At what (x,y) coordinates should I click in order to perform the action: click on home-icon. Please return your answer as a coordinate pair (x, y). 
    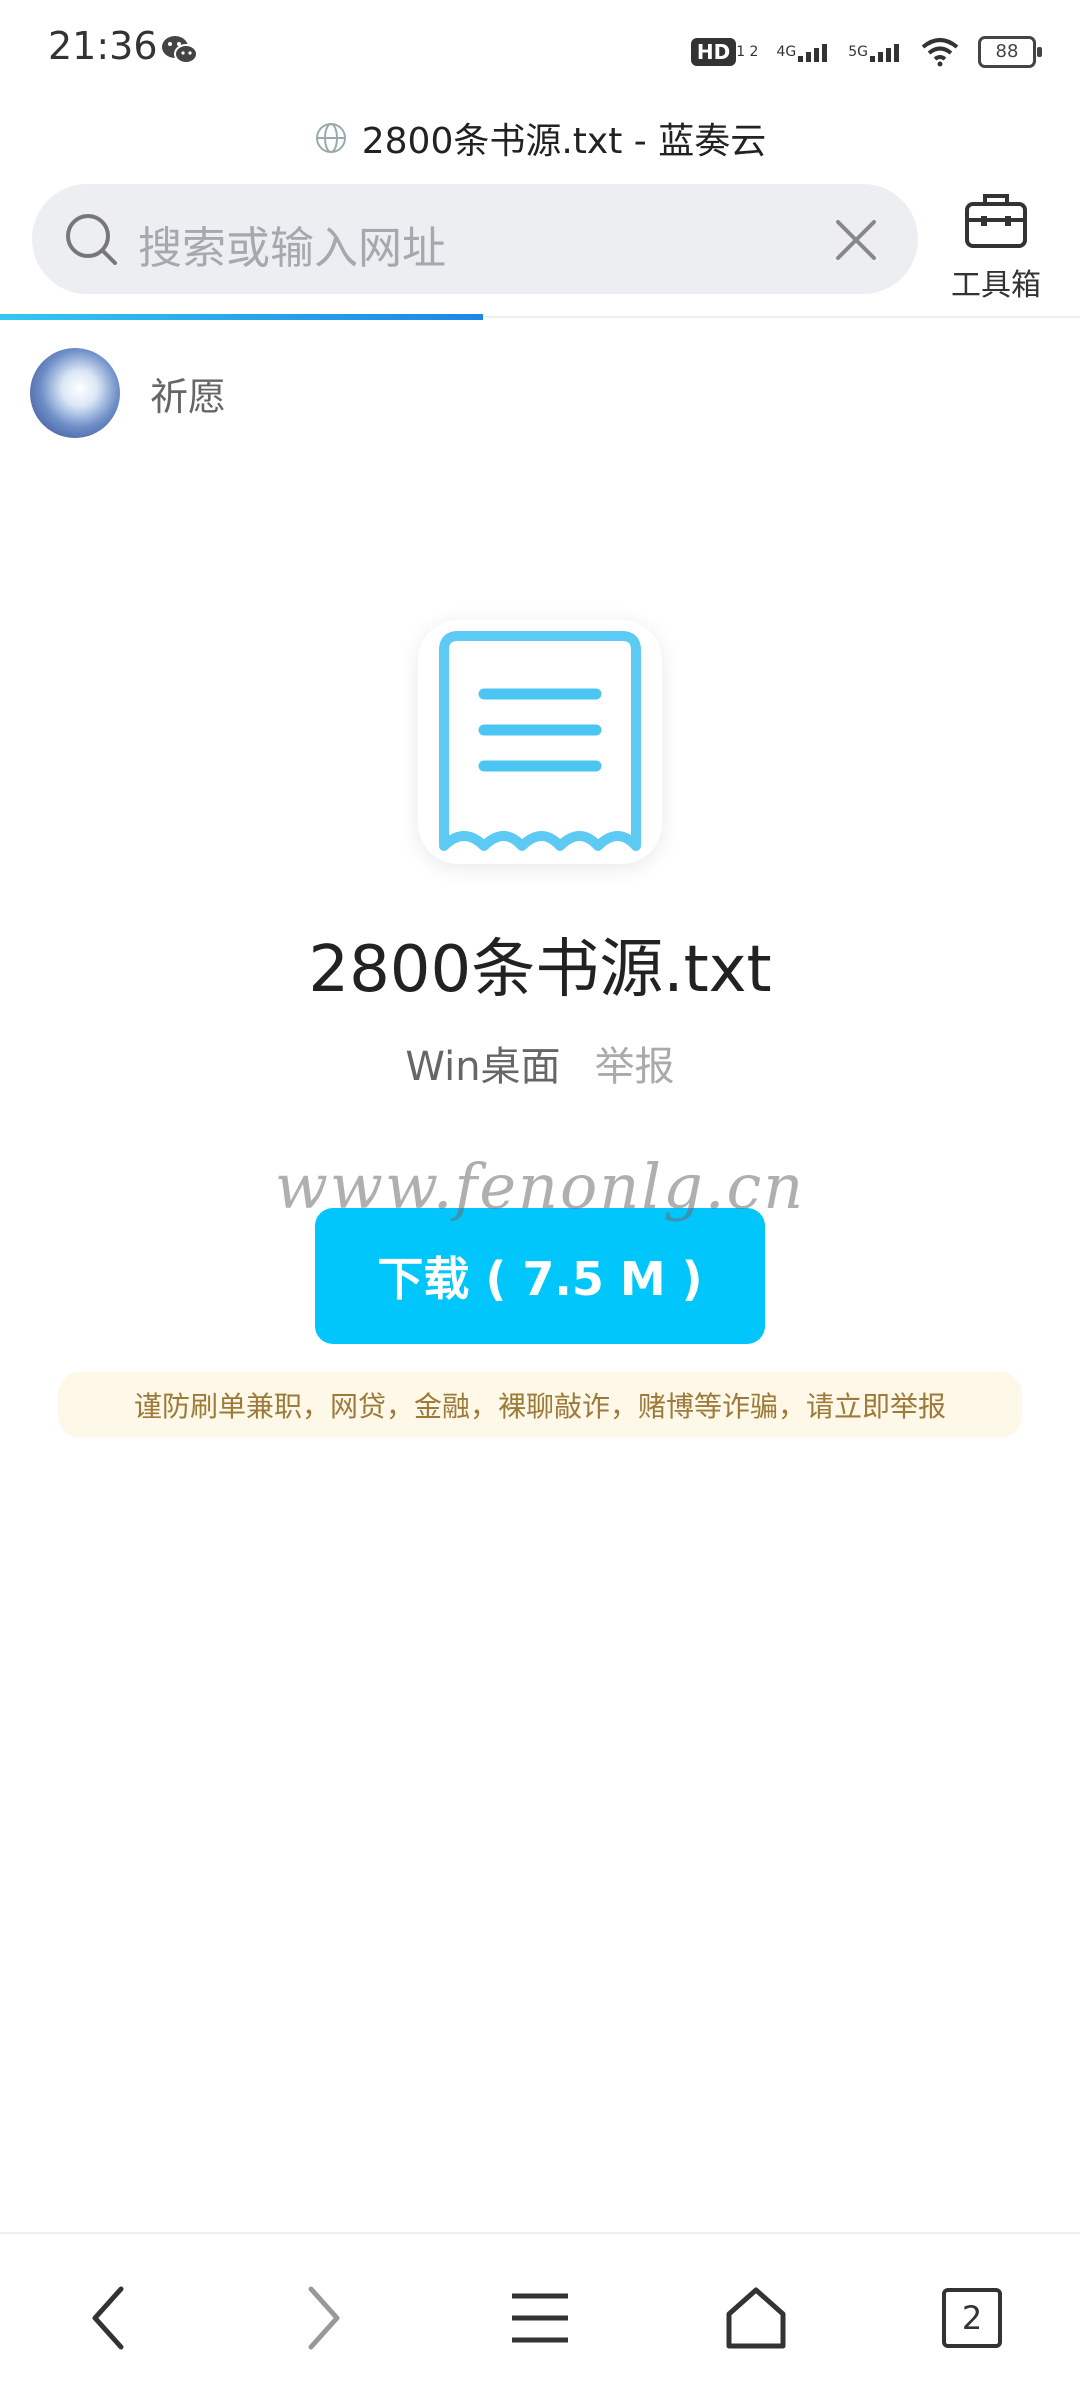
    Looking at the image, I should click on (756, 2318).